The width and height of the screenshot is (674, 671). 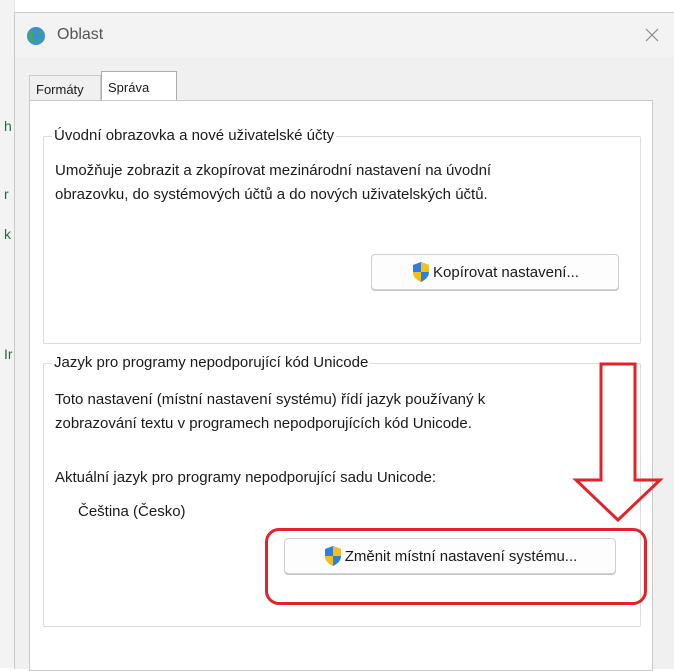 What do you see at coordinates (344, 35) in the screenshot?
I see `title-bar: Oblast` at bounding box center [344, 35].